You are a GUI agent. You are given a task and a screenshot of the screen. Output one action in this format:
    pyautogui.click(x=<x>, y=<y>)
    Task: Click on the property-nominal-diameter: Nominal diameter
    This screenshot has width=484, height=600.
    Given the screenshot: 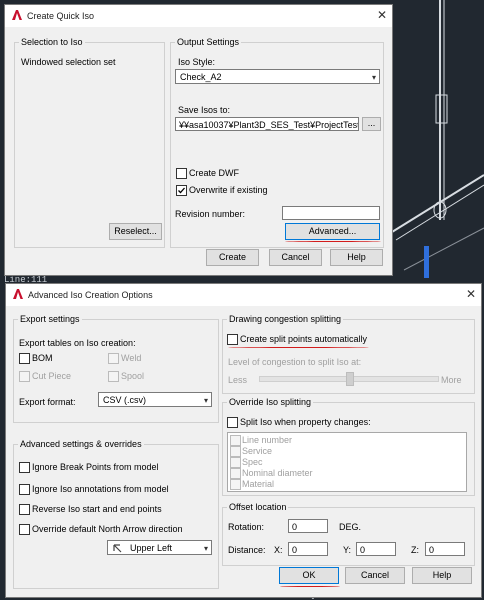 What is the action you would take?
    pyautogui.click(x=277, y=473)
    